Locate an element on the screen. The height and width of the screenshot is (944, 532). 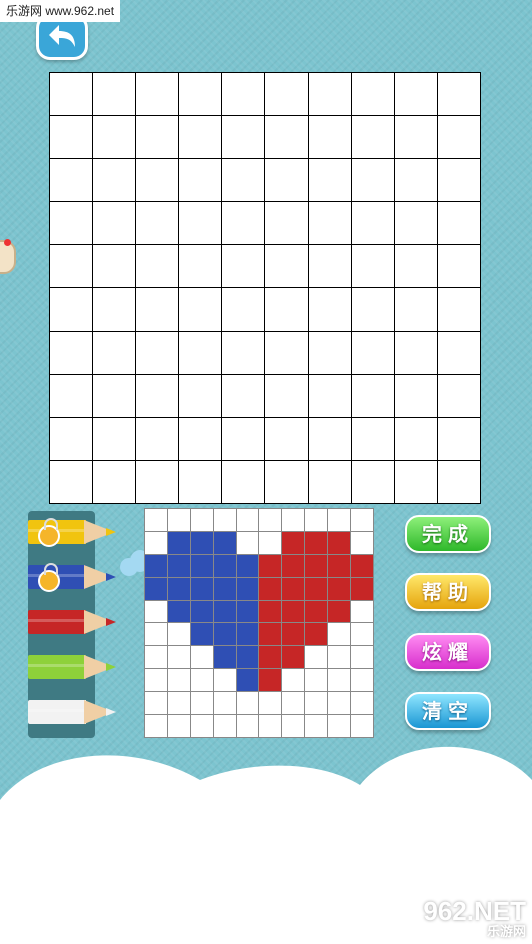
help-button: 帮助 is located at coordinates (448, 592).